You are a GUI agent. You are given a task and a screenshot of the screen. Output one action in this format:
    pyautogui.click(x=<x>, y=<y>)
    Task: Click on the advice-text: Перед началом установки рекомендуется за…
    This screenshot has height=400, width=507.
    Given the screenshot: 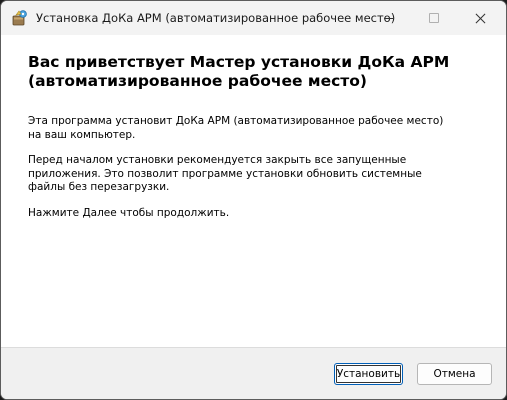 What is the action you would take?
    pyautogui.click(x=225, y=173)
    